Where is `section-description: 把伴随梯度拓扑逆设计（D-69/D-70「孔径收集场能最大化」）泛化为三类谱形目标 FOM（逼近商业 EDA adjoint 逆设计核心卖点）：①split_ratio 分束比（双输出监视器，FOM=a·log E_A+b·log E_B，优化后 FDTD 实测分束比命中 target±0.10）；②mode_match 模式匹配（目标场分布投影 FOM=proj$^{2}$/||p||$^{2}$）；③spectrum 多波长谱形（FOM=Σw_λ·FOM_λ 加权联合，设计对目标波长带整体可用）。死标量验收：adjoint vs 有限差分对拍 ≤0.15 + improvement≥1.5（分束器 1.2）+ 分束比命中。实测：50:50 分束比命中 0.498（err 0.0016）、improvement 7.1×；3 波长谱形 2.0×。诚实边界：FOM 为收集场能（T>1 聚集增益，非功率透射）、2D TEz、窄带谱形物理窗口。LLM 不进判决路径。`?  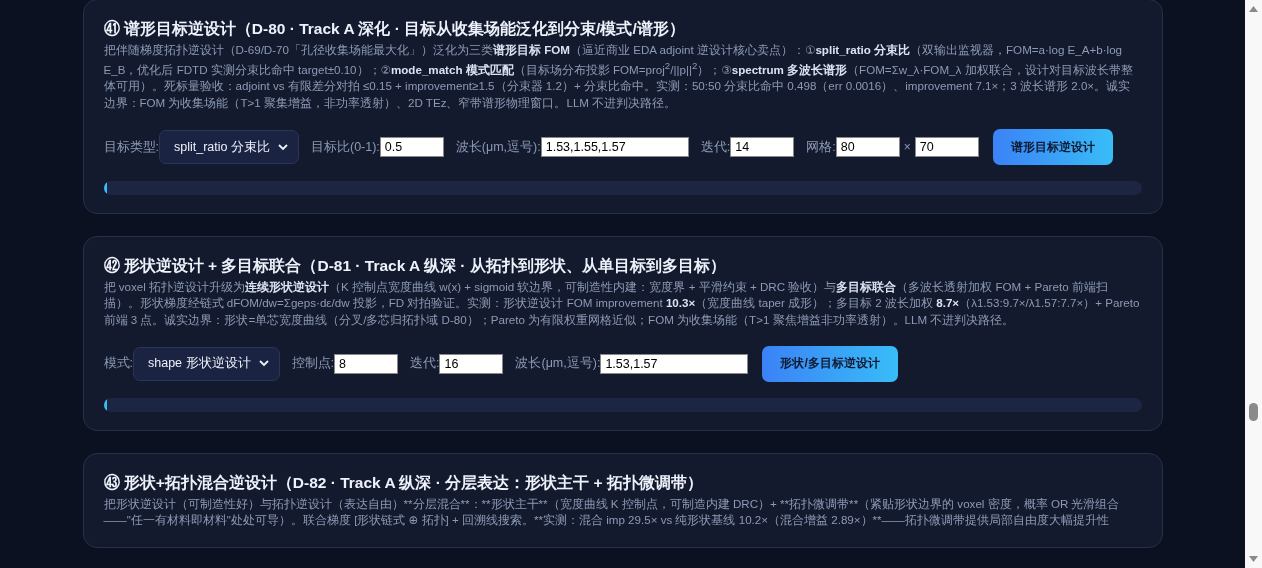
section-description: 把伴随梯度拓扑逆设计（D-69/D-70「孔径收集场能最大化」）泛化为三类谱形目标 FOM（逼近商业 EDA adjoint 逆设计核心卖点）：①split_ratio 分束比（双输出监视器，FOM=a·log E_A+b·log E_B，优化后 FDTD 实测分束比命中 target±0.10）；②mode_match 模式匹配（目标场分布投影 FOM=proj$^{2}$/||p||$^{2}$）；③spectrum 多波长谱形（FOM=Σw_λ·FOM_λ 加权联合，设计对目标波长带整体可用）。死标量验收：adjoint vs 有限差分对拍 ≤0.15 + improvement≥1.5（分束器 1.2）+ 分束比命中。实测：50:50 分束比命中 0.498（err 0.0016）、improvement 7.1×；3 波长谱形 2.0×。诚实边界：FOM 为收集场能（T>1 聚集增益，非功率透射）、2D TEz、窄带谱形物理窗口。LLM 不进判决路径。 is located at coordinates (618, 76).